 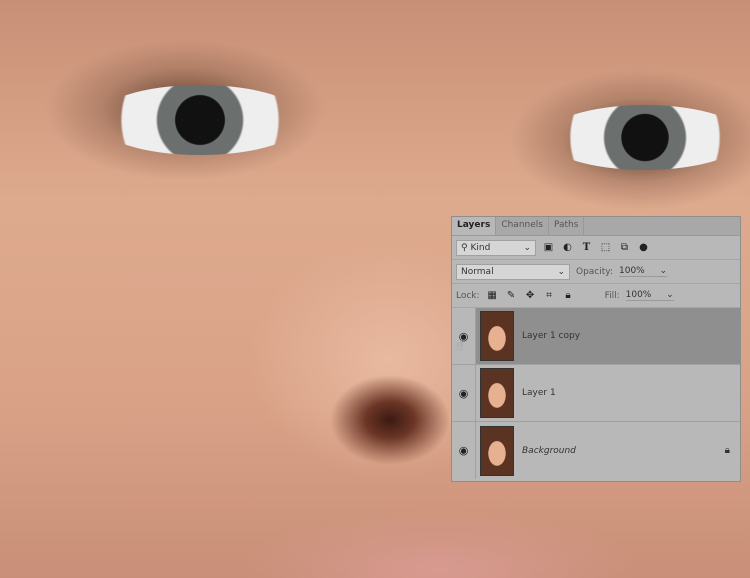 I want to click on tab-layers: Layers, so click(x=474, y=226).